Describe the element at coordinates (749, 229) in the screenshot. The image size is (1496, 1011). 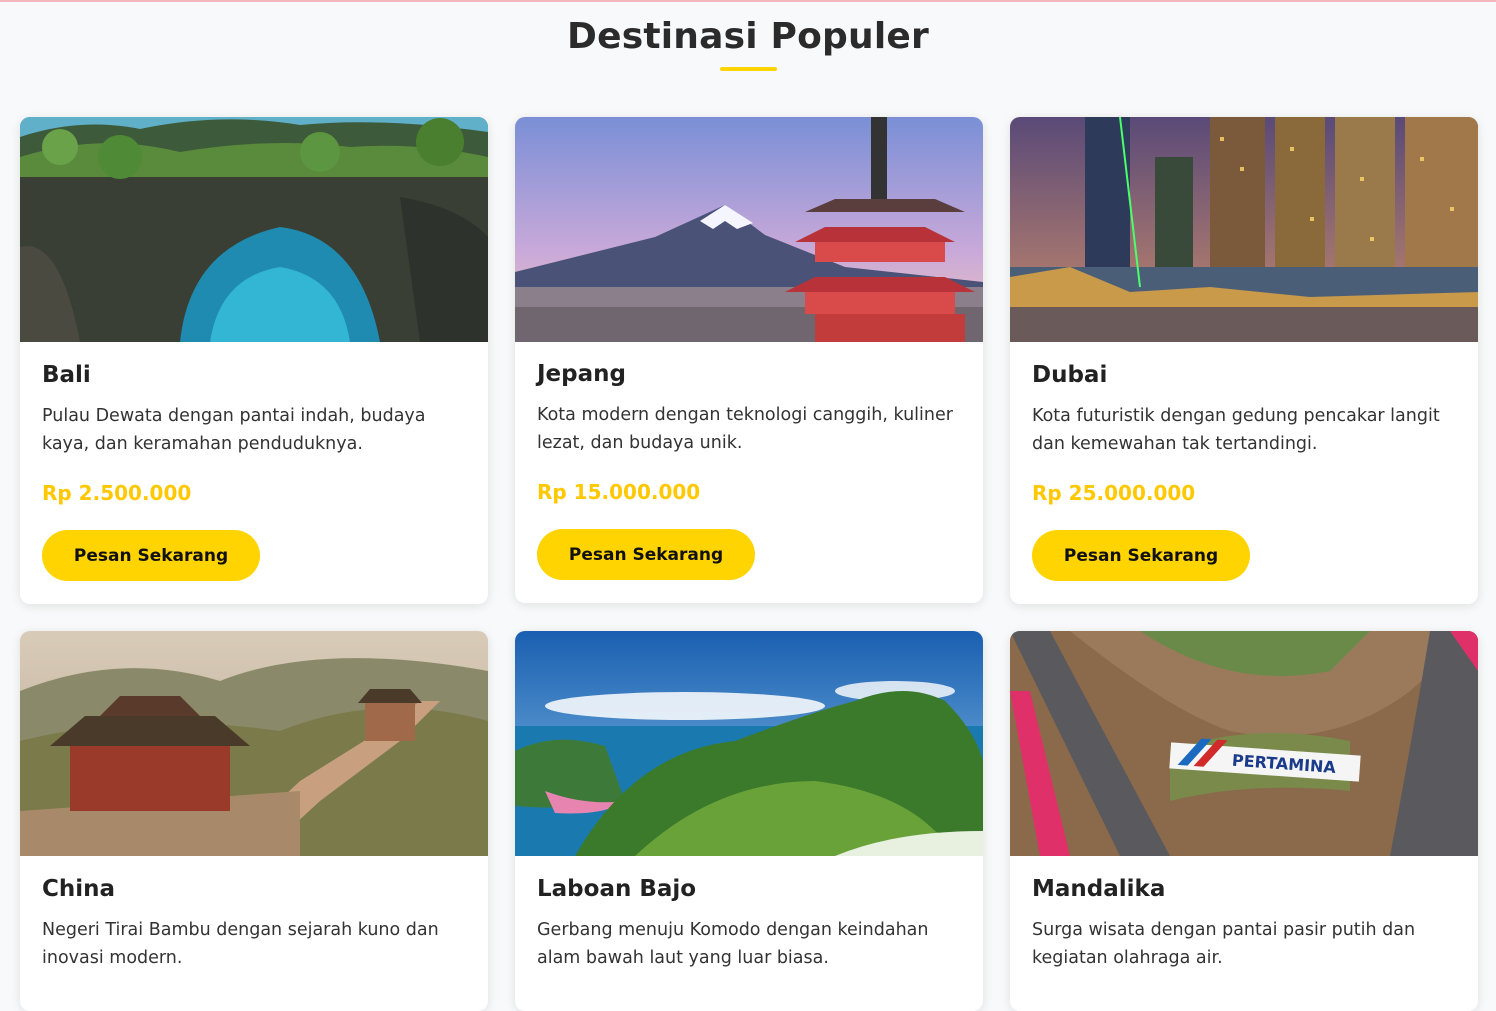
I see `mount-fuji-pagoda-photo` at that location.